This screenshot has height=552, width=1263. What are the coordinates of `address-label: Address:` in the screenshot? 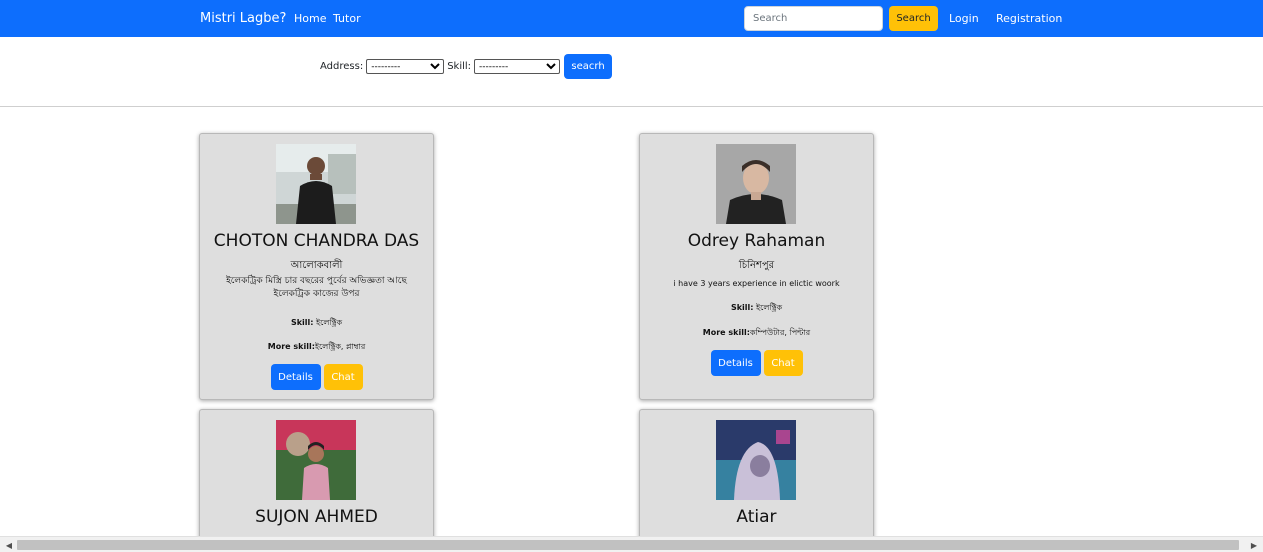 It's located at (342, 66).